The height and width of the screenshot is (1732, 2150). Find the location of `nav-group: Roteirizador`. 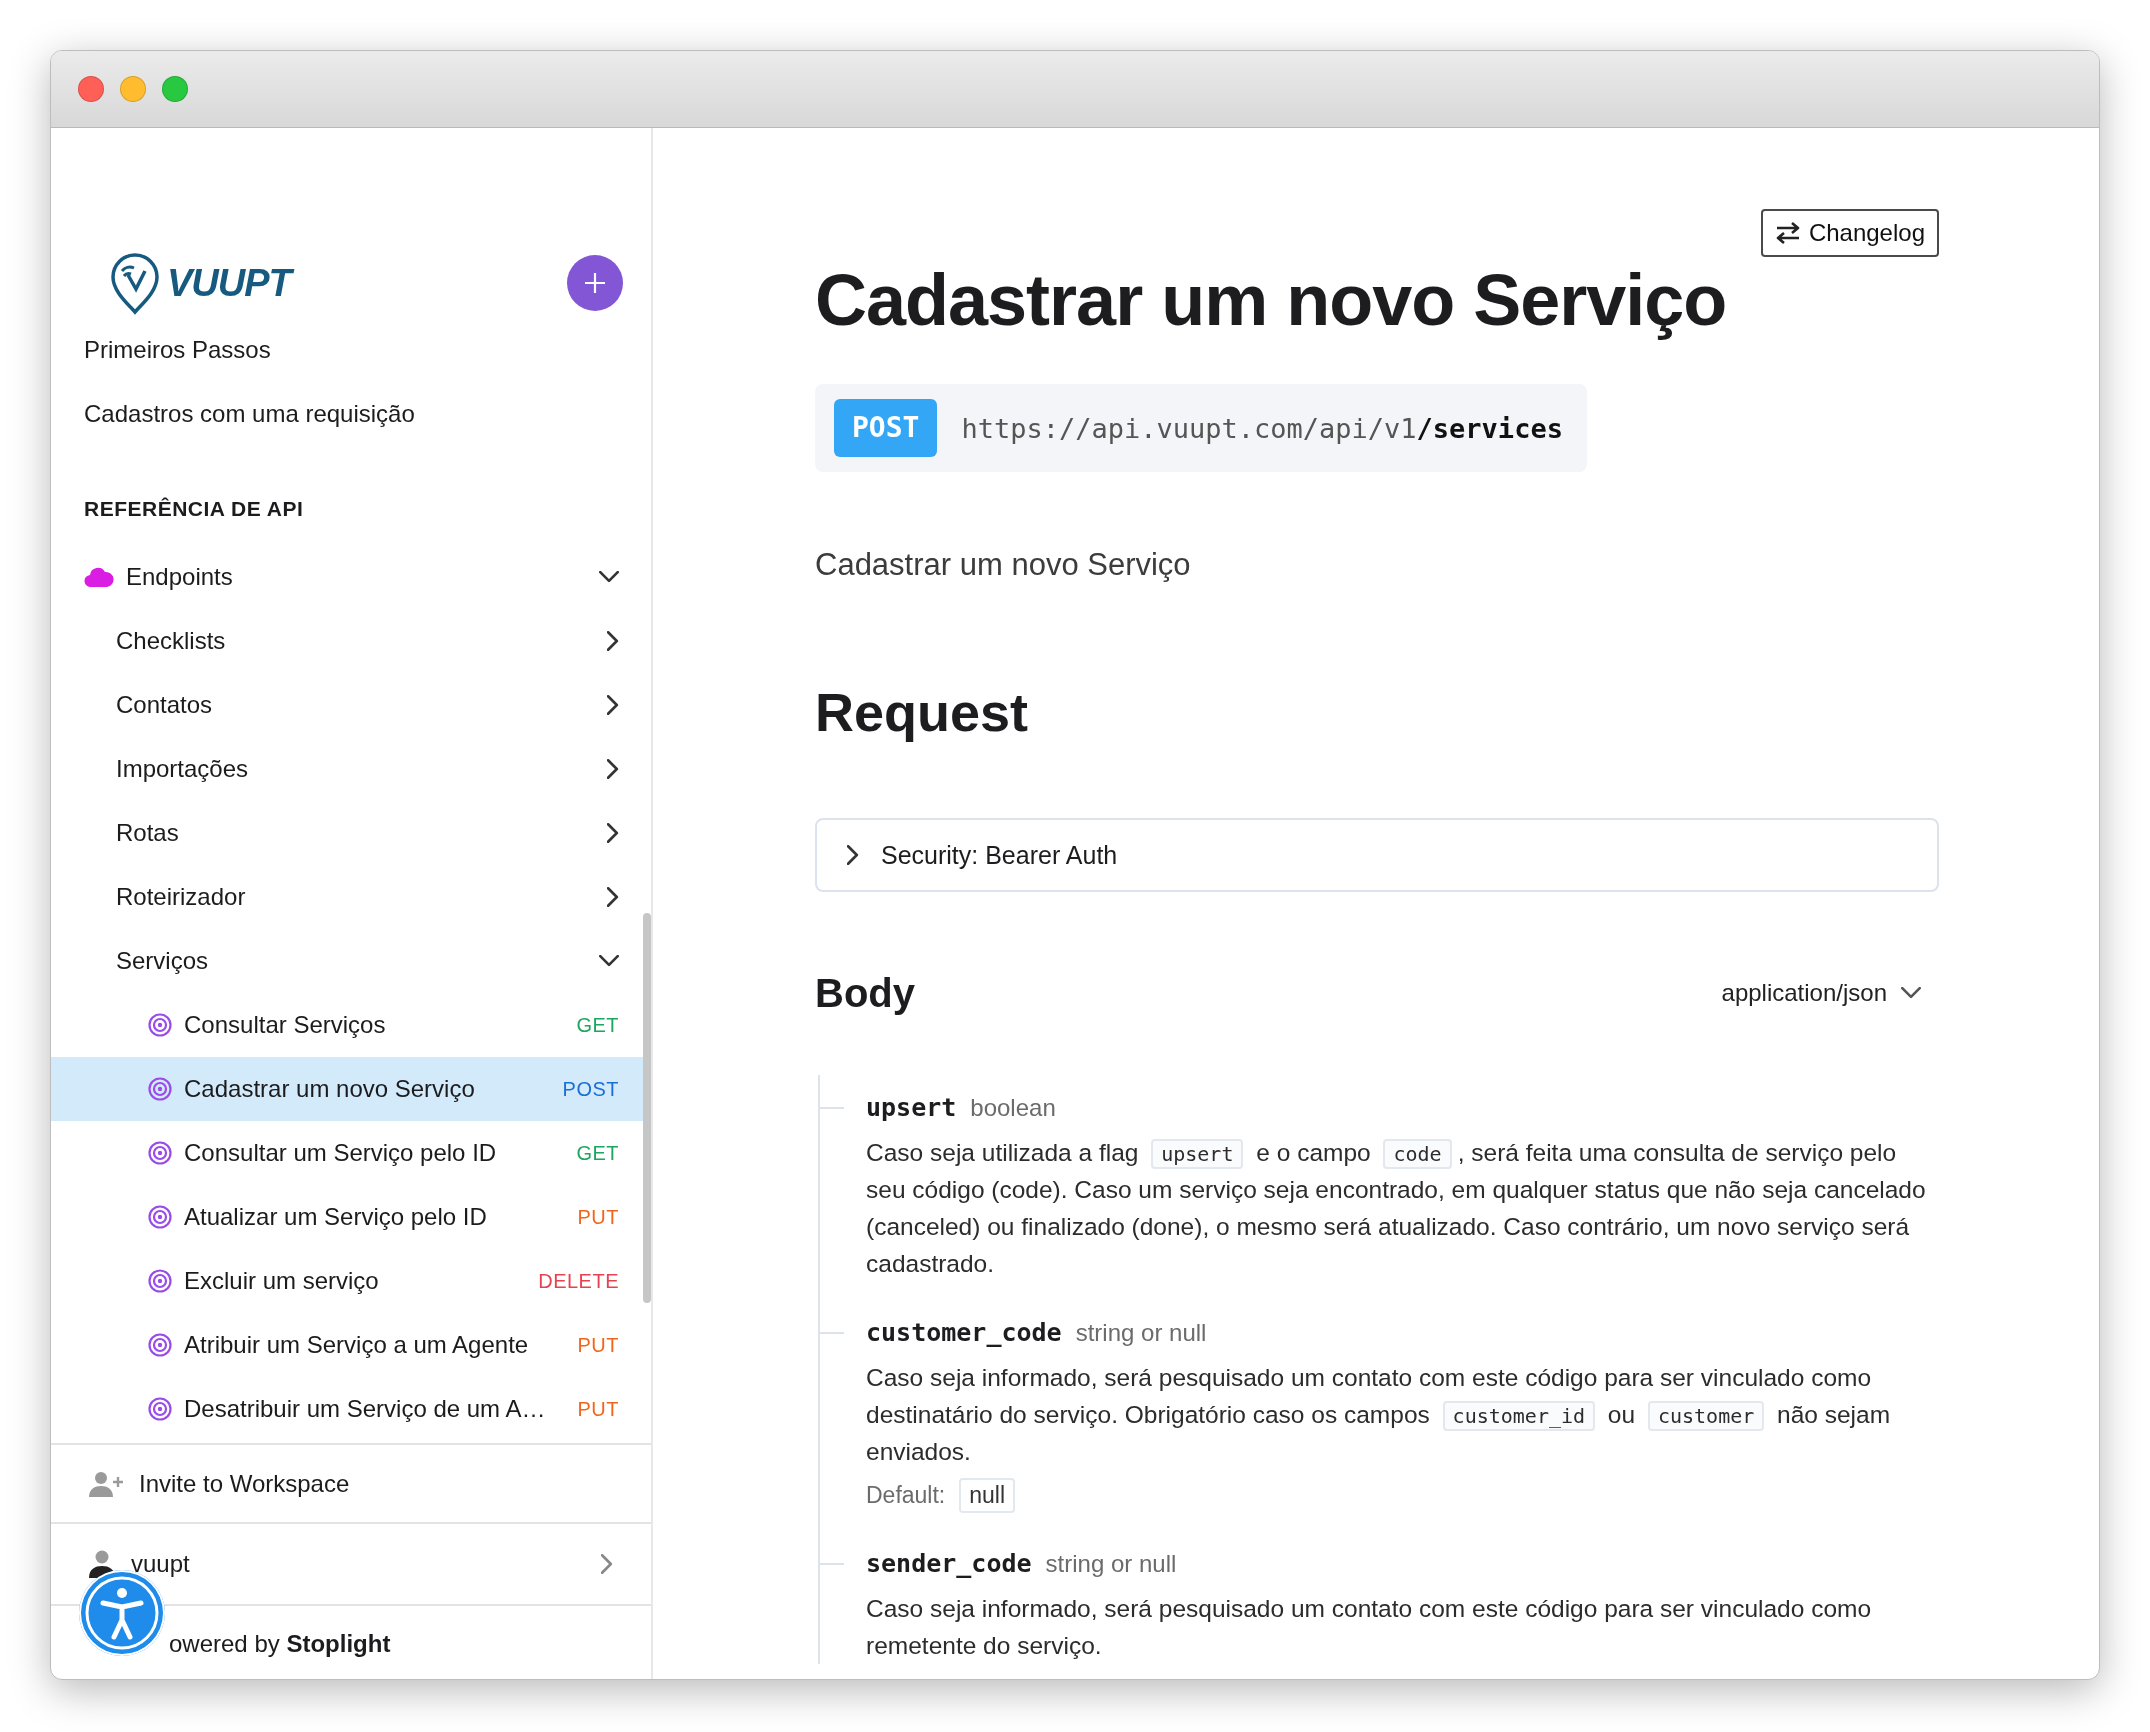

nav-group: Roteirizador is located at coordinates (347, 897).